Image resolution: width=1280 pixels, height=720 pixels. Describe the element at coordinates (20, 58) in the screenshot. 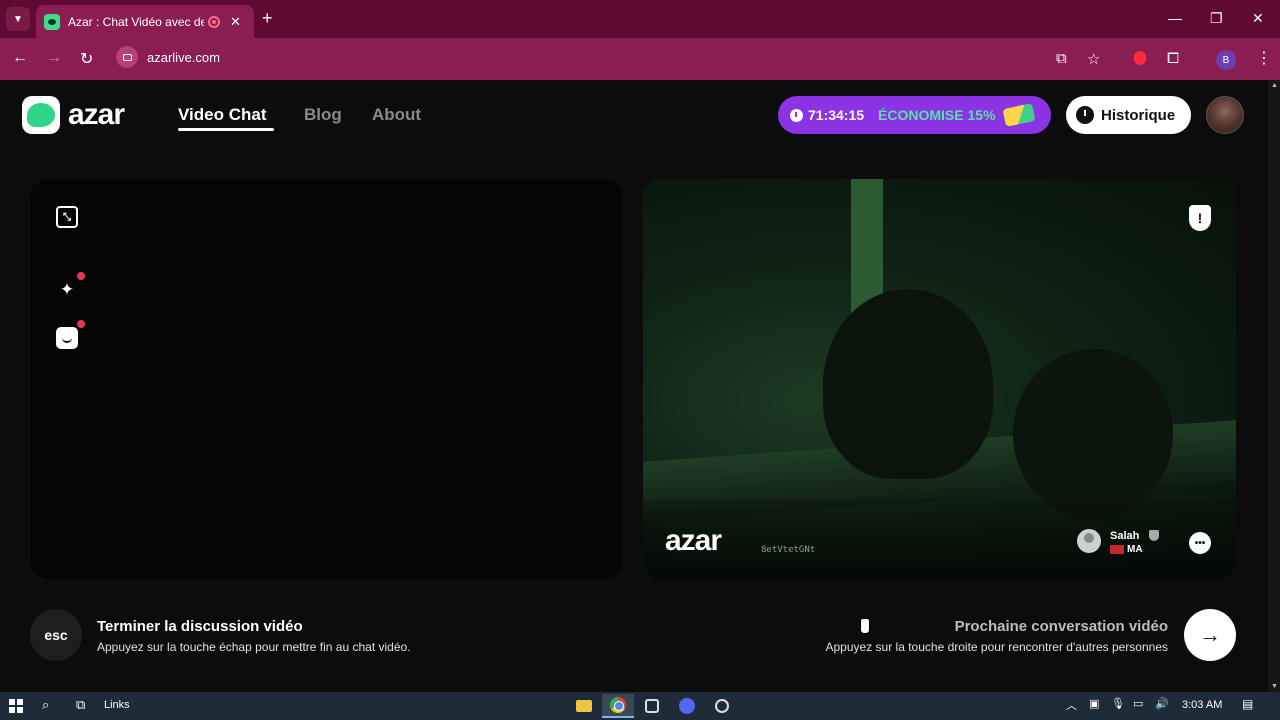

I see `back-arrow-icon: ←` at that location.